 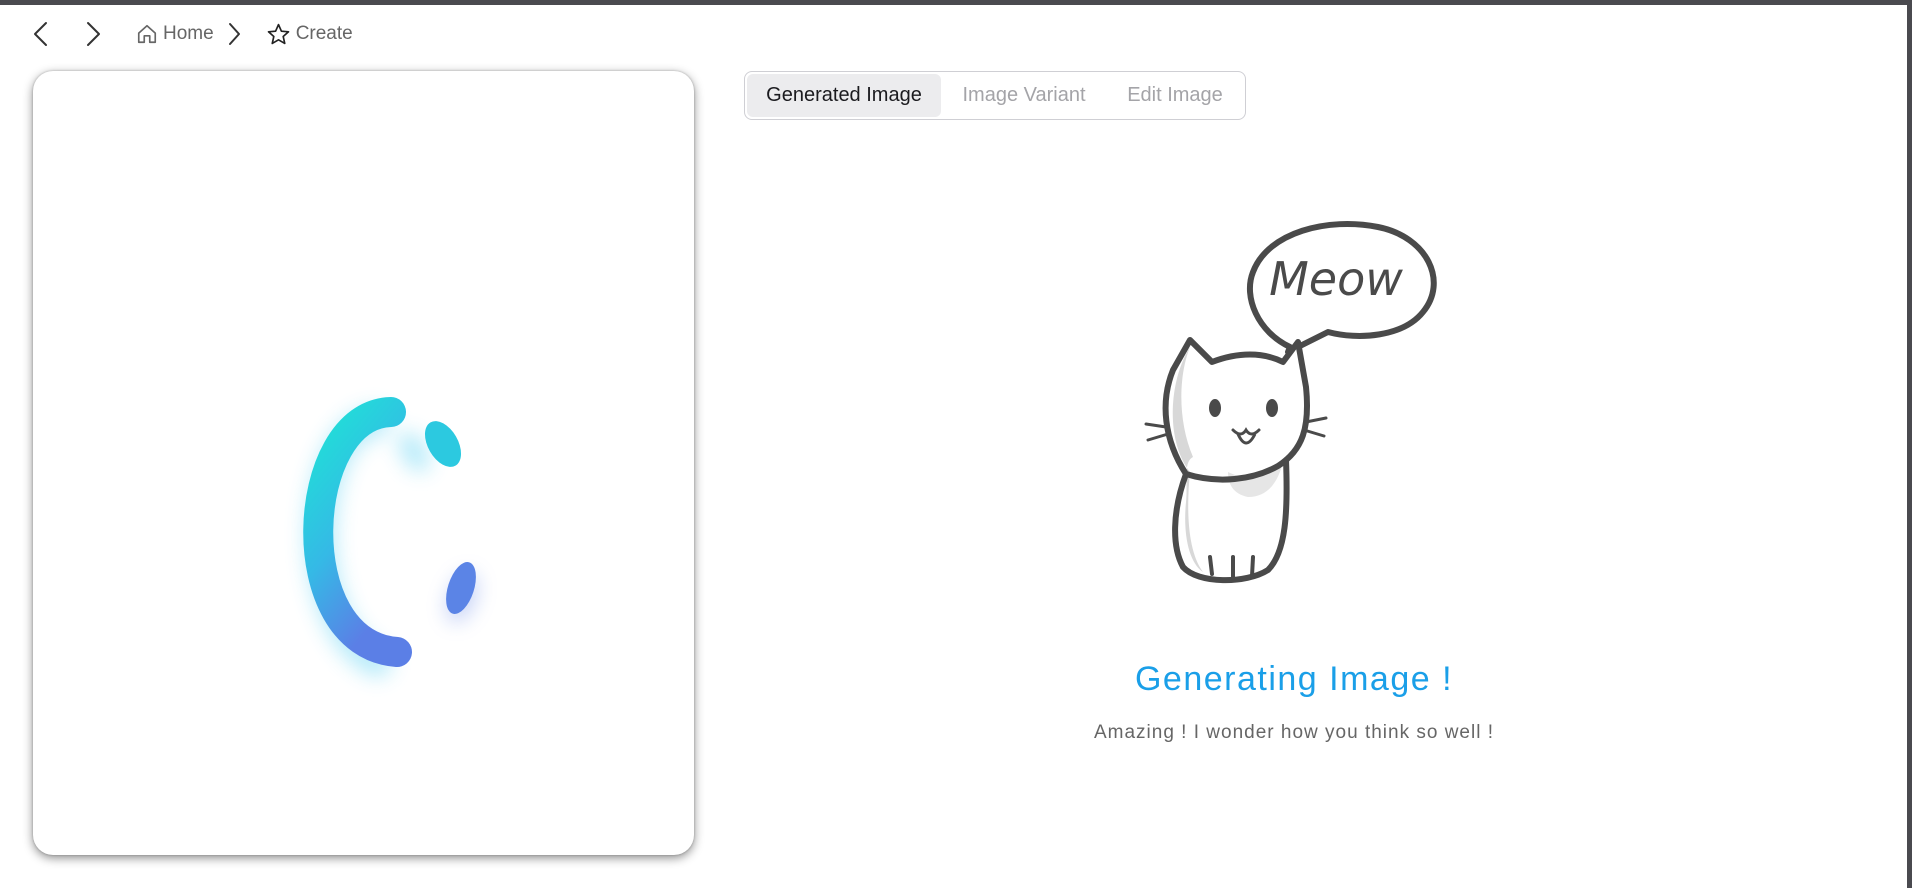 I want to click on breadcrumb-create: Create, so click(x=309, y=34).